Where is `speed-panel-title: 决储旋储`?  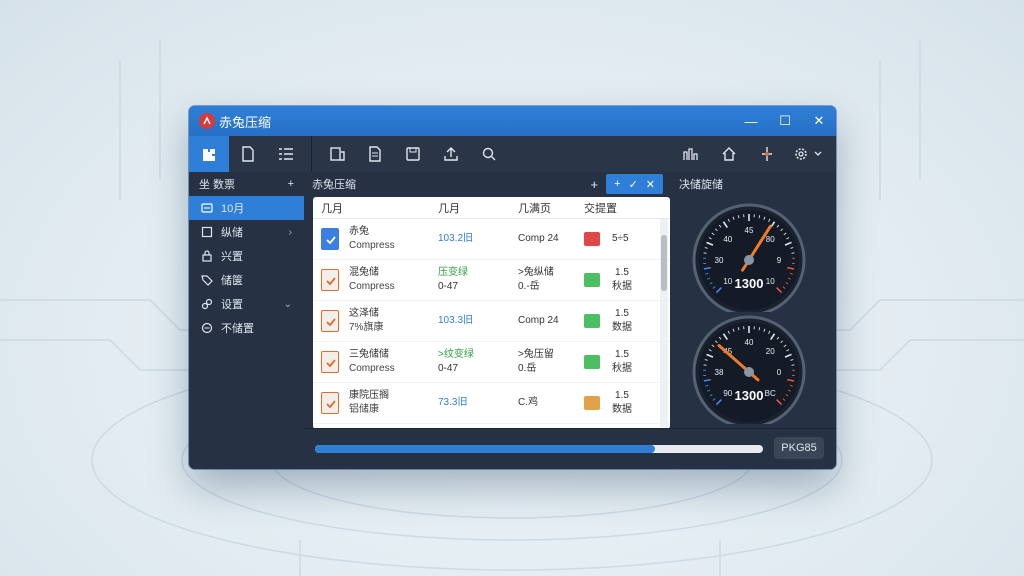
speed-panel-title: 决储旋储 is located at coordinates (701, 185).